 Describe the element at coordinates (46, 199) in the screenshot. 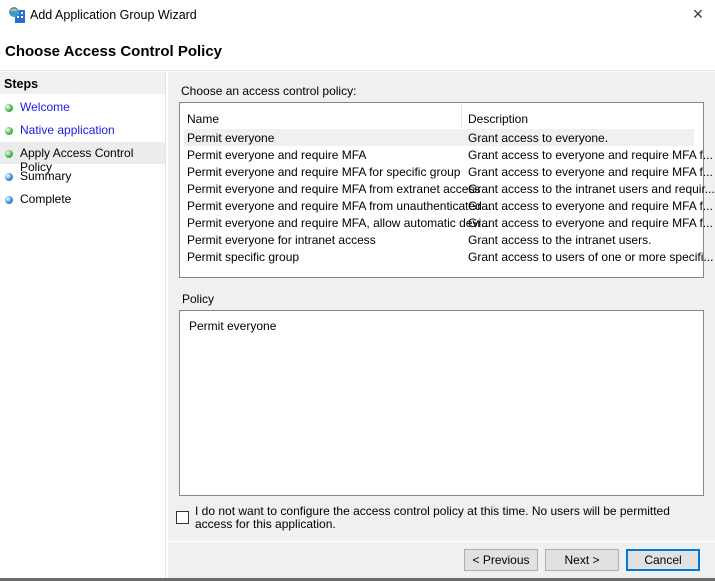

I see `step-label: Complete` at that location.